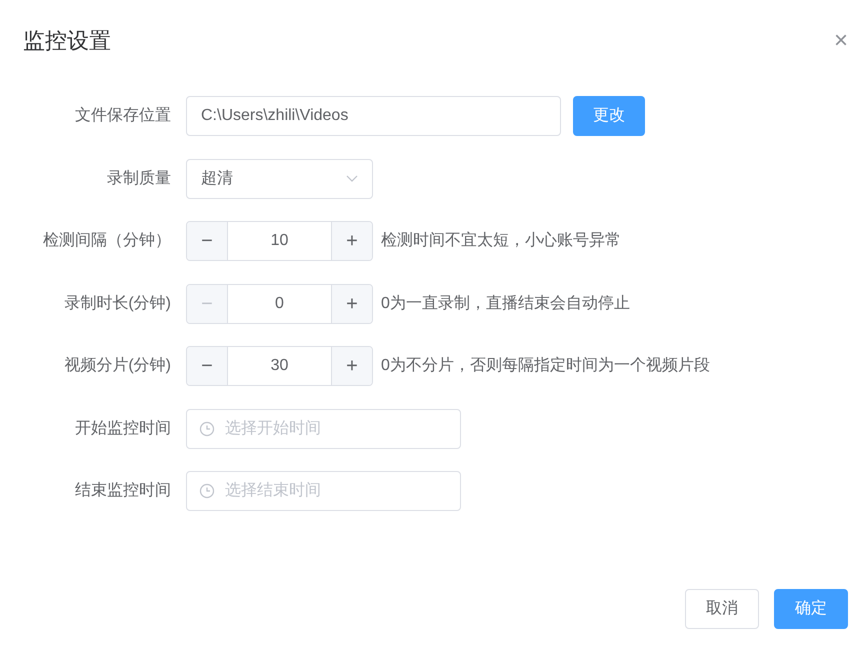 This screenshot has height=645, width=868. What do you see at coordinates (107, 241) in the screenshot?
I see `field-label: 检测间隔（分钟）` at bounding box center [107, 241].